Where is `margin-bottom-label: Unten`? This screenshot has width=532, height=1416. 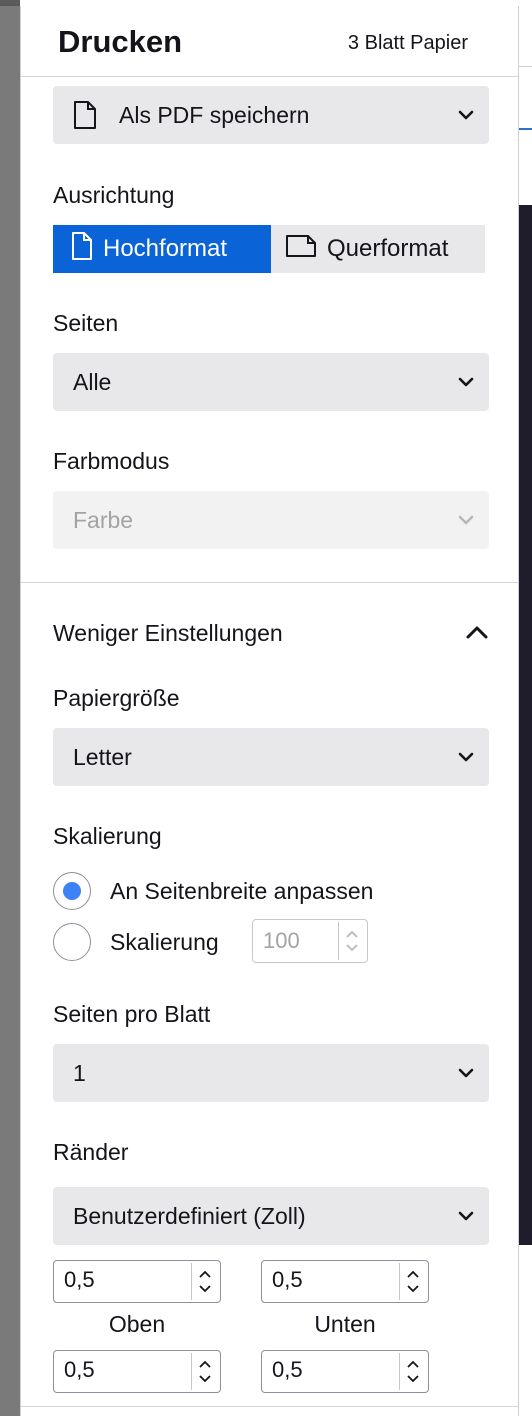 margin-bottom-label: Unten is located at coordinates (345, 1324).